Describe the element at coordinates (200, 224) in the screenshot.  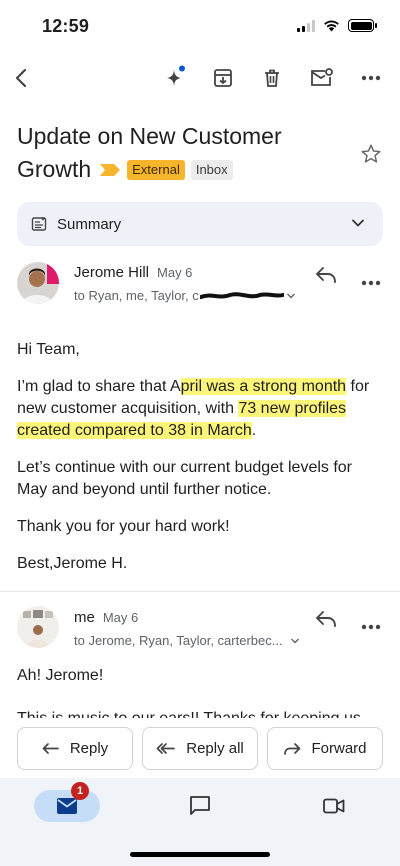
I see `summary-card: Summary` at that location.